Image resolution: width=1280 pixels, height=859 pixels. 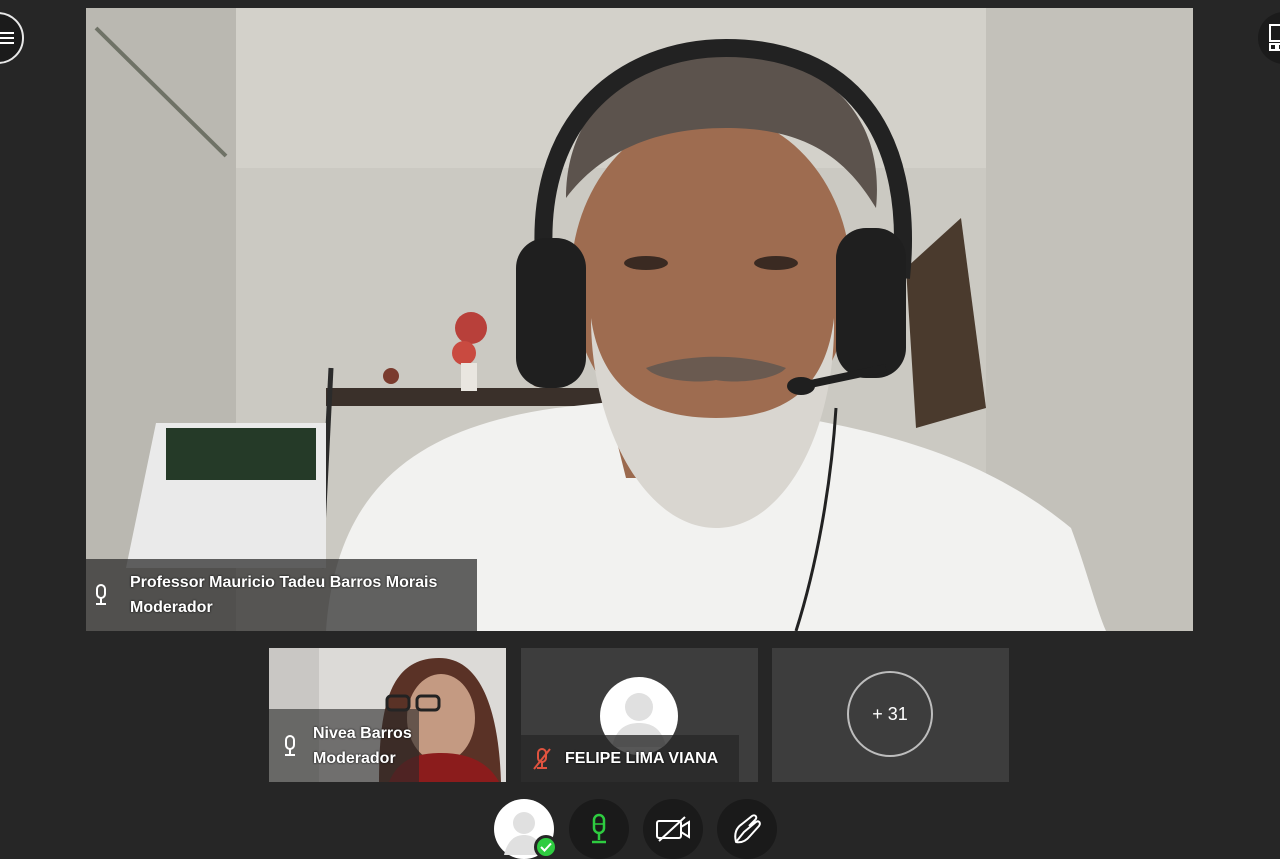 I want to click on more-participants-count: + 31, so click(x=890, y=714).